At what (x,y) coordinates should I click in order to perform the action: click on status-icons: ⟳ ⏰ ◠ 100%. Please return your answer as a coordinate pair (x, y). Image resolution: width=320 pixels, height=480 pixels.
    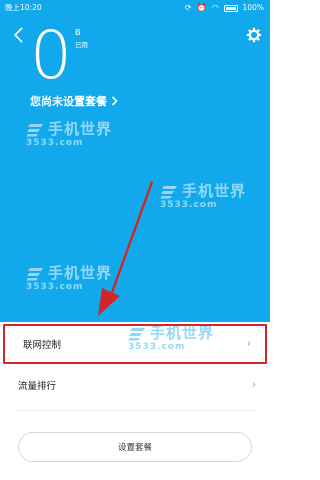
    Looking at the image, I should click on (224, 8).